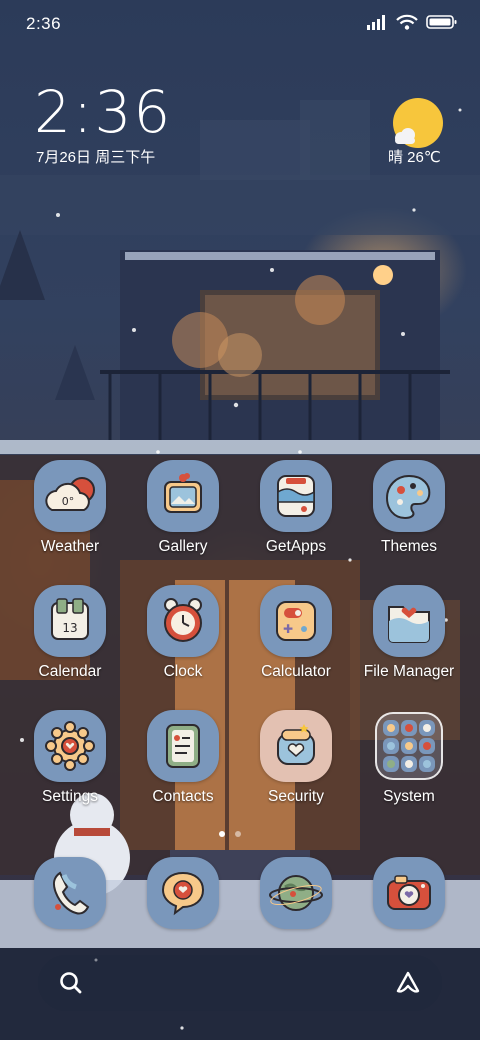 This screenshot has width=480, height=1040. I want to click on app-themes: Themes, so click(409, 515).